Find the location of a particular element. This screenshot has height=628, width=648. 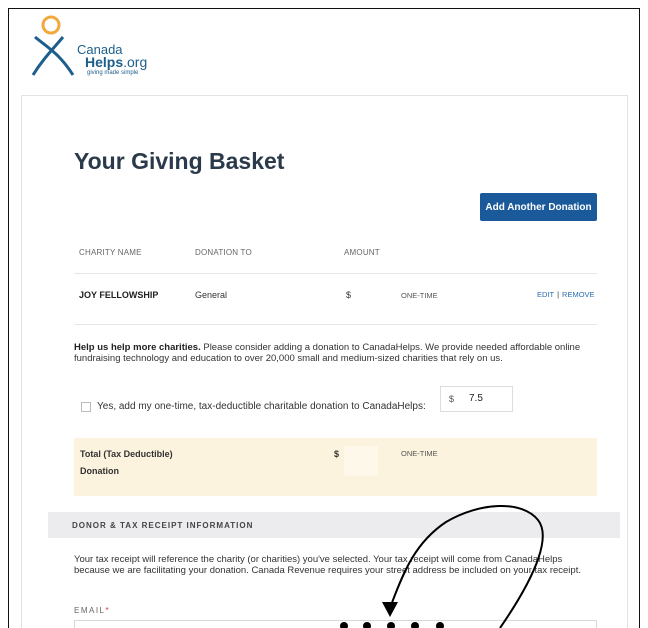

logo-word-helps: Helps.org is located at coordinates (116, 62).